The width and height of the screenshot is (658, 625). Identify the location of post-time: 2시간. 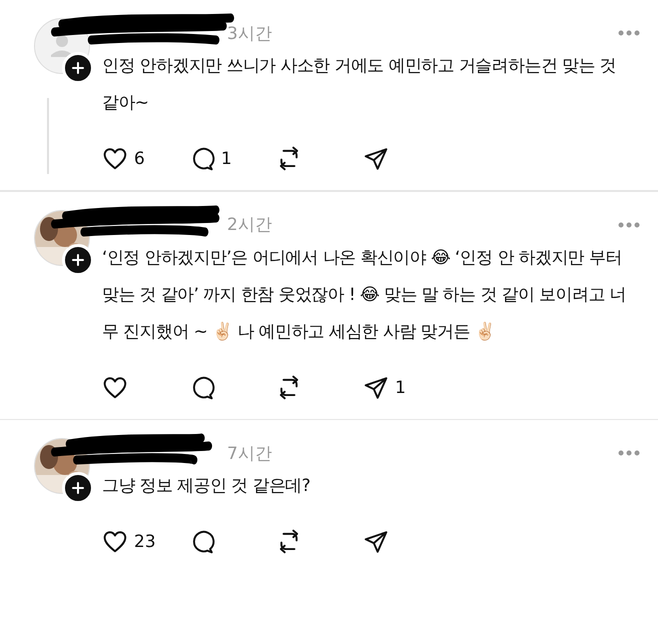
(249, 225).